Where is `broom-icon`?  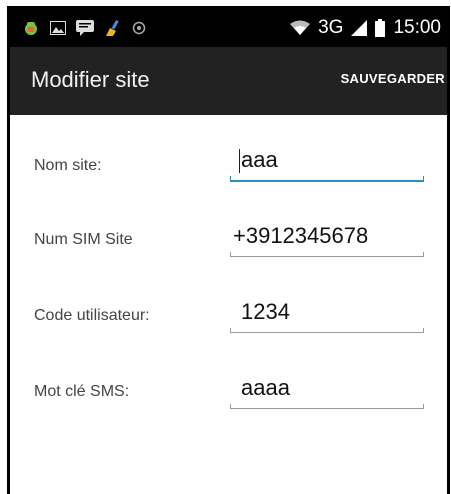
broom-icon is located at coordinates (113, 28).